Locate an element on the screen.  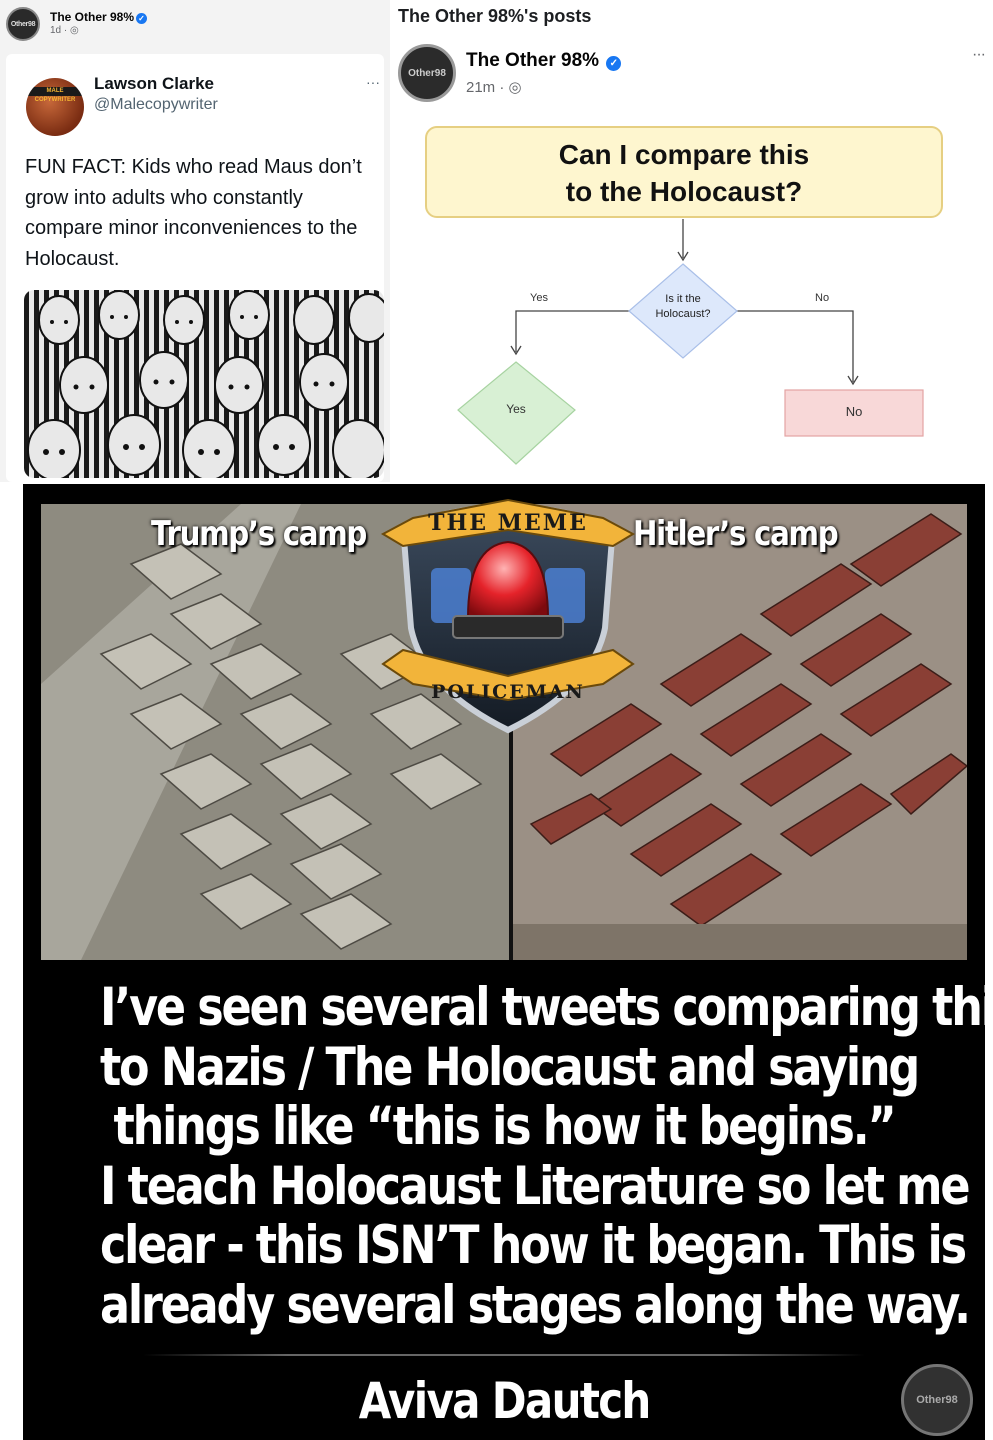
tweet-author-handle: @Malecopywriter is located at coordinates (156, 105).